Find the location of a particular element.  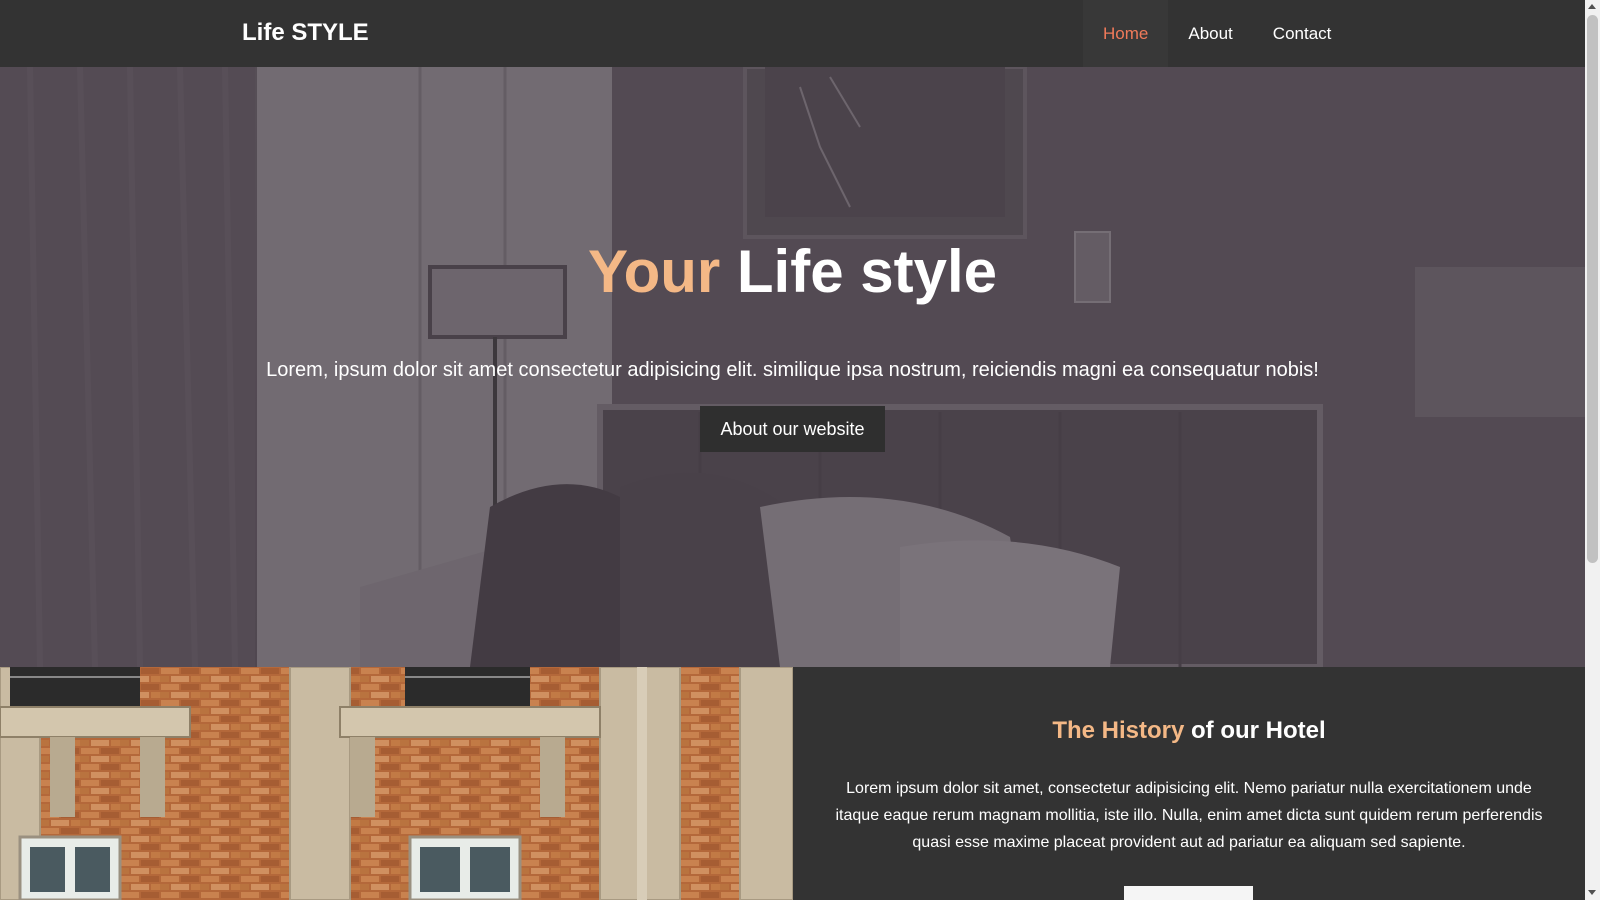

nav-item-contact: Contact is located at coordinates (1302, 33).